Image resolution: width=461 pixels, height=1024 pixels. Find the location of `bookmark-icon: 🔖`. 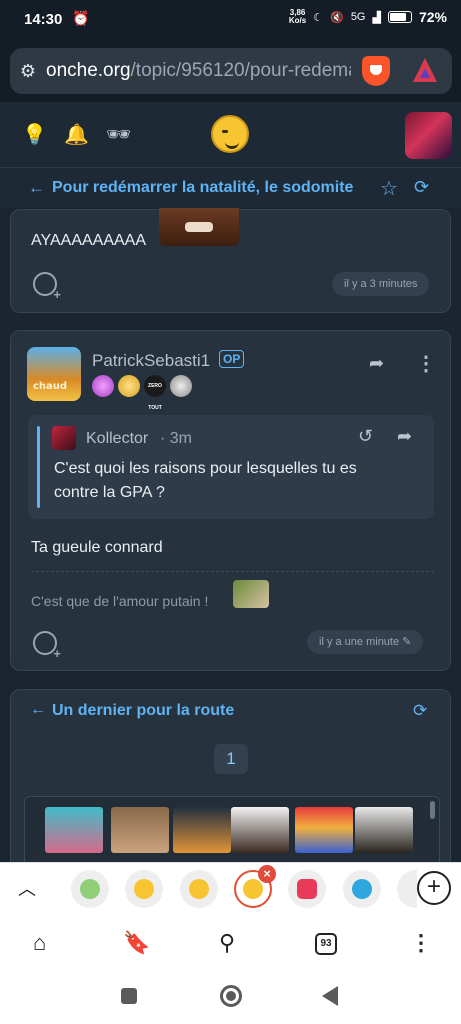

bookmark-icon: 🔖 is located at coordinates (136, 943).